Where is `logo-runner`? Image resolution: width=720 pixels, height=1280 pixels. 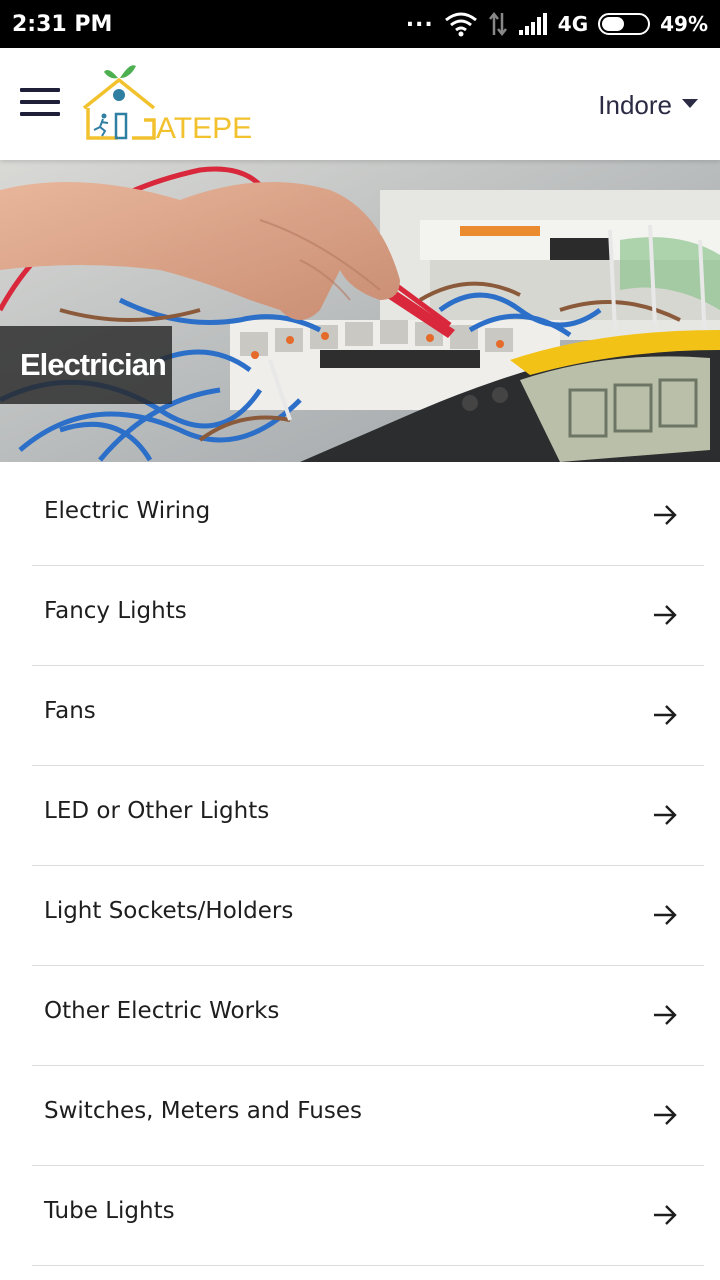 logo-runner is located at coordinates (101, 127).